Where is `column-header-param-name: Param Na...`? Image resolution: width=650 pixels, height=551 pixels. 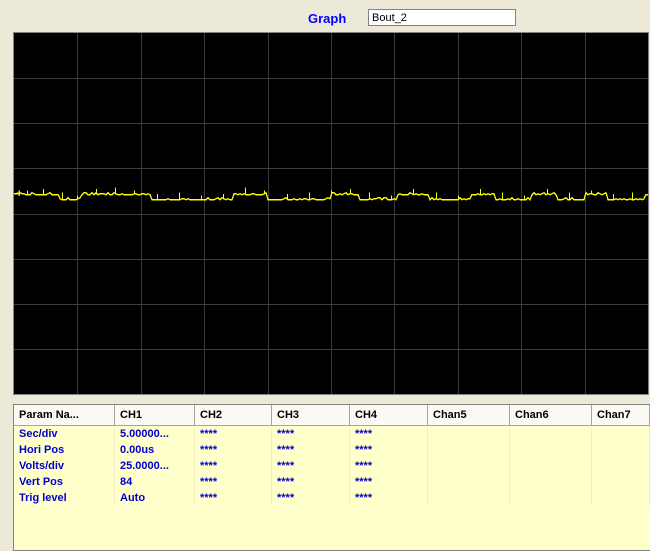 column-header-param-name: Param Na... is located at coordinates (64, 415).